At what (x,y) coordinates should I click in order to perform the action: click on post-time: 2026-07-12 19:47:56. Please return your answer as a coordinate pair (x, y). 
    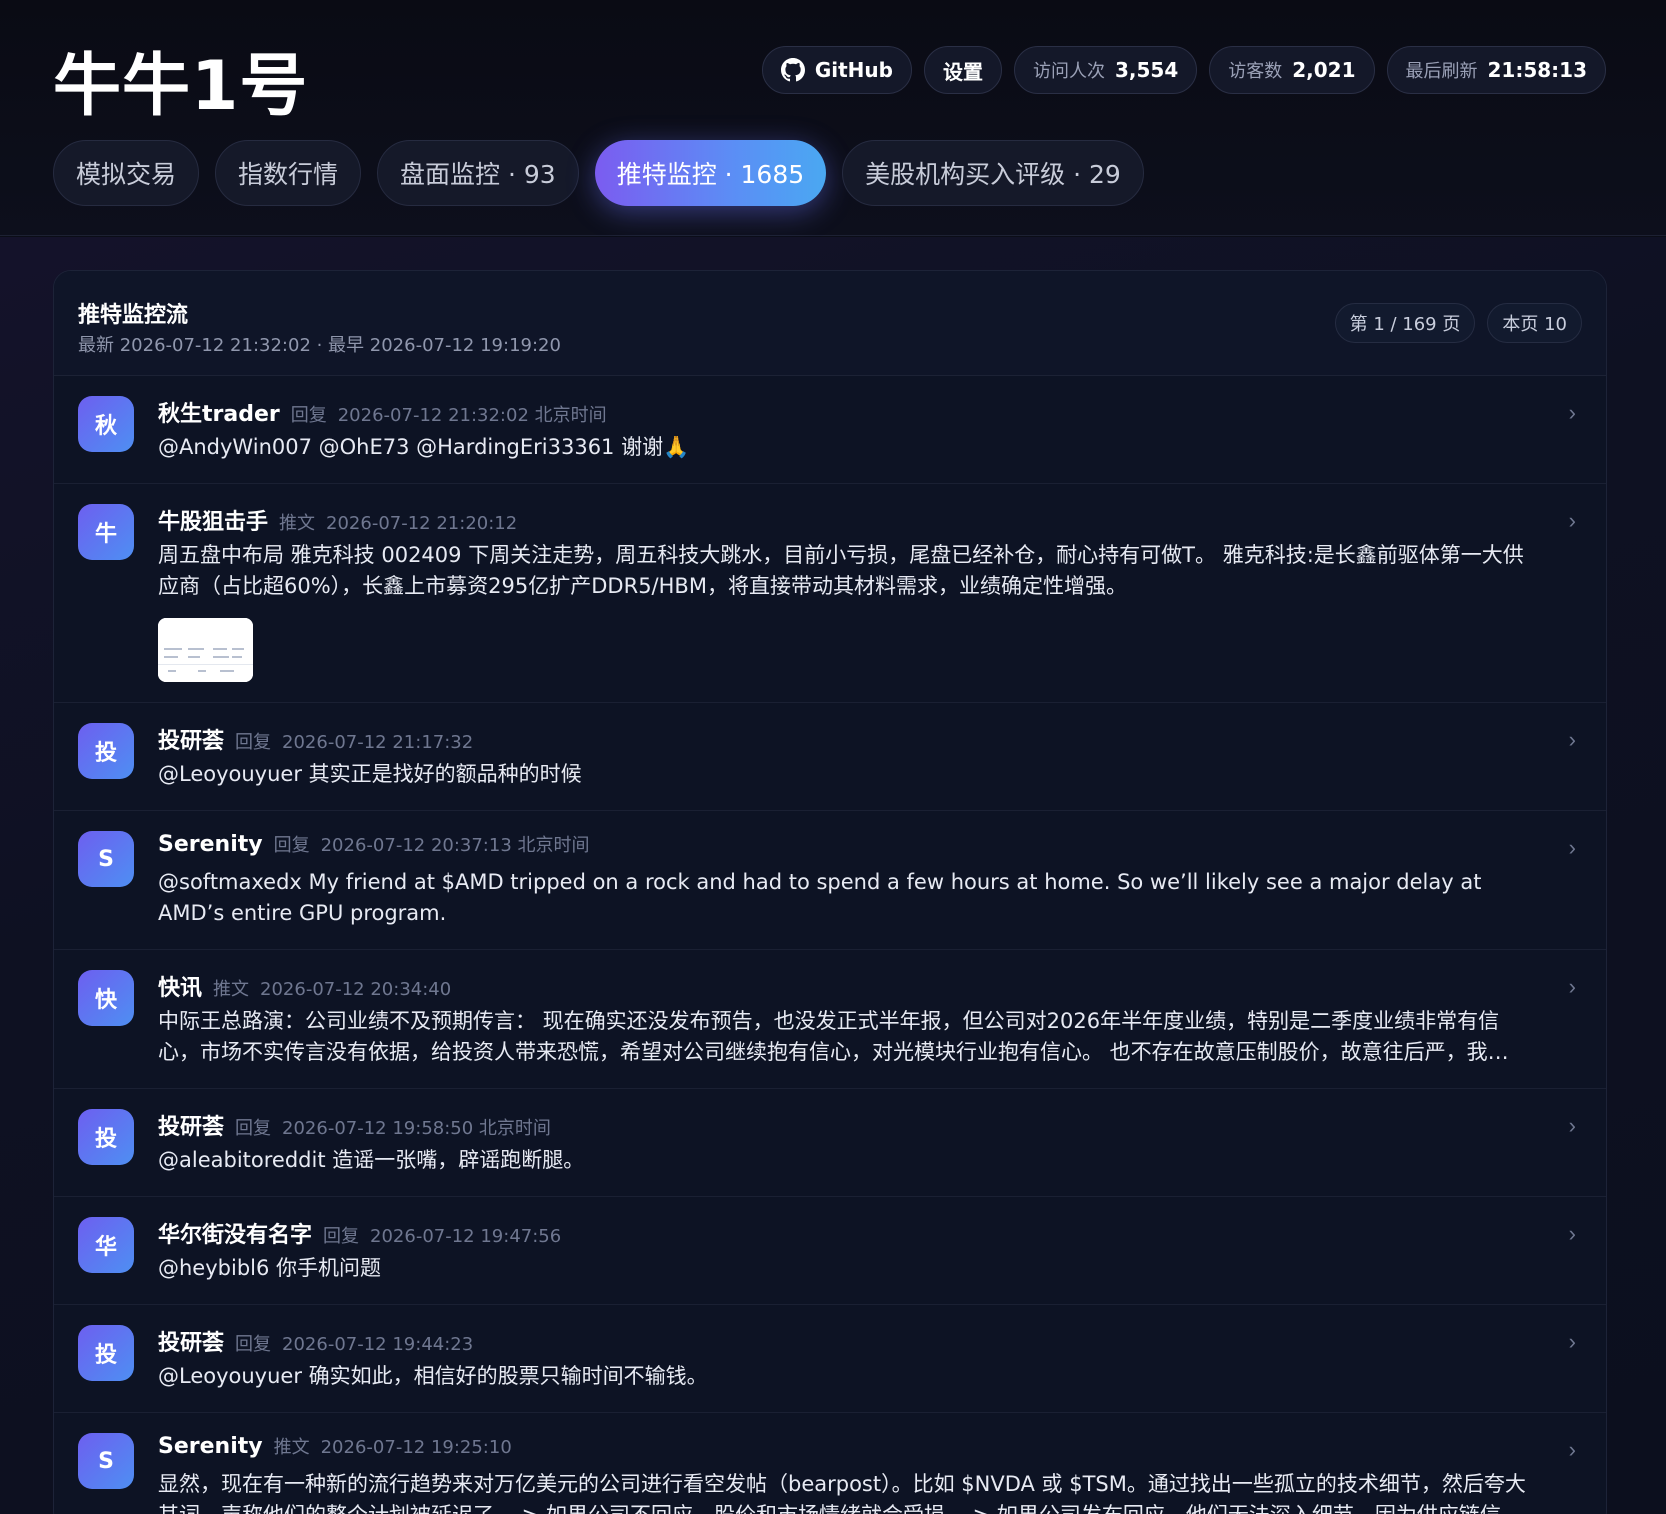
    Looking at the image, I should click on (466, 1236).